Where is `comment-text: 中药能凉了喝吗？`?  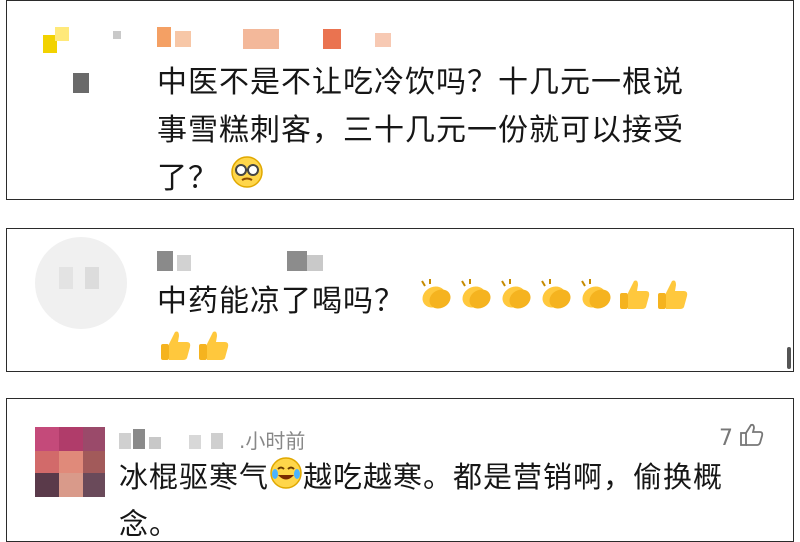
comment-text: 中药能凉了喝吗？ is located at coordinates (472, 324).